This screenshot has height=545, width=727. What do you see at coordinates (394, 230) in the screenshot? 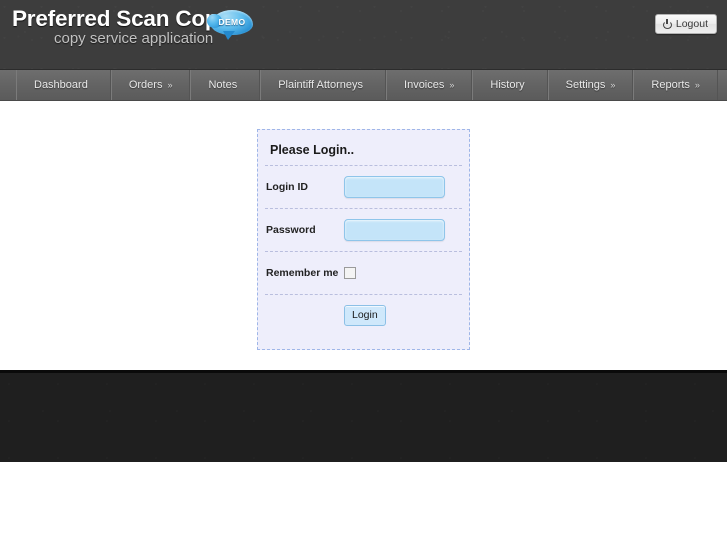
I see `password-input` at bounding box center [394, 230].